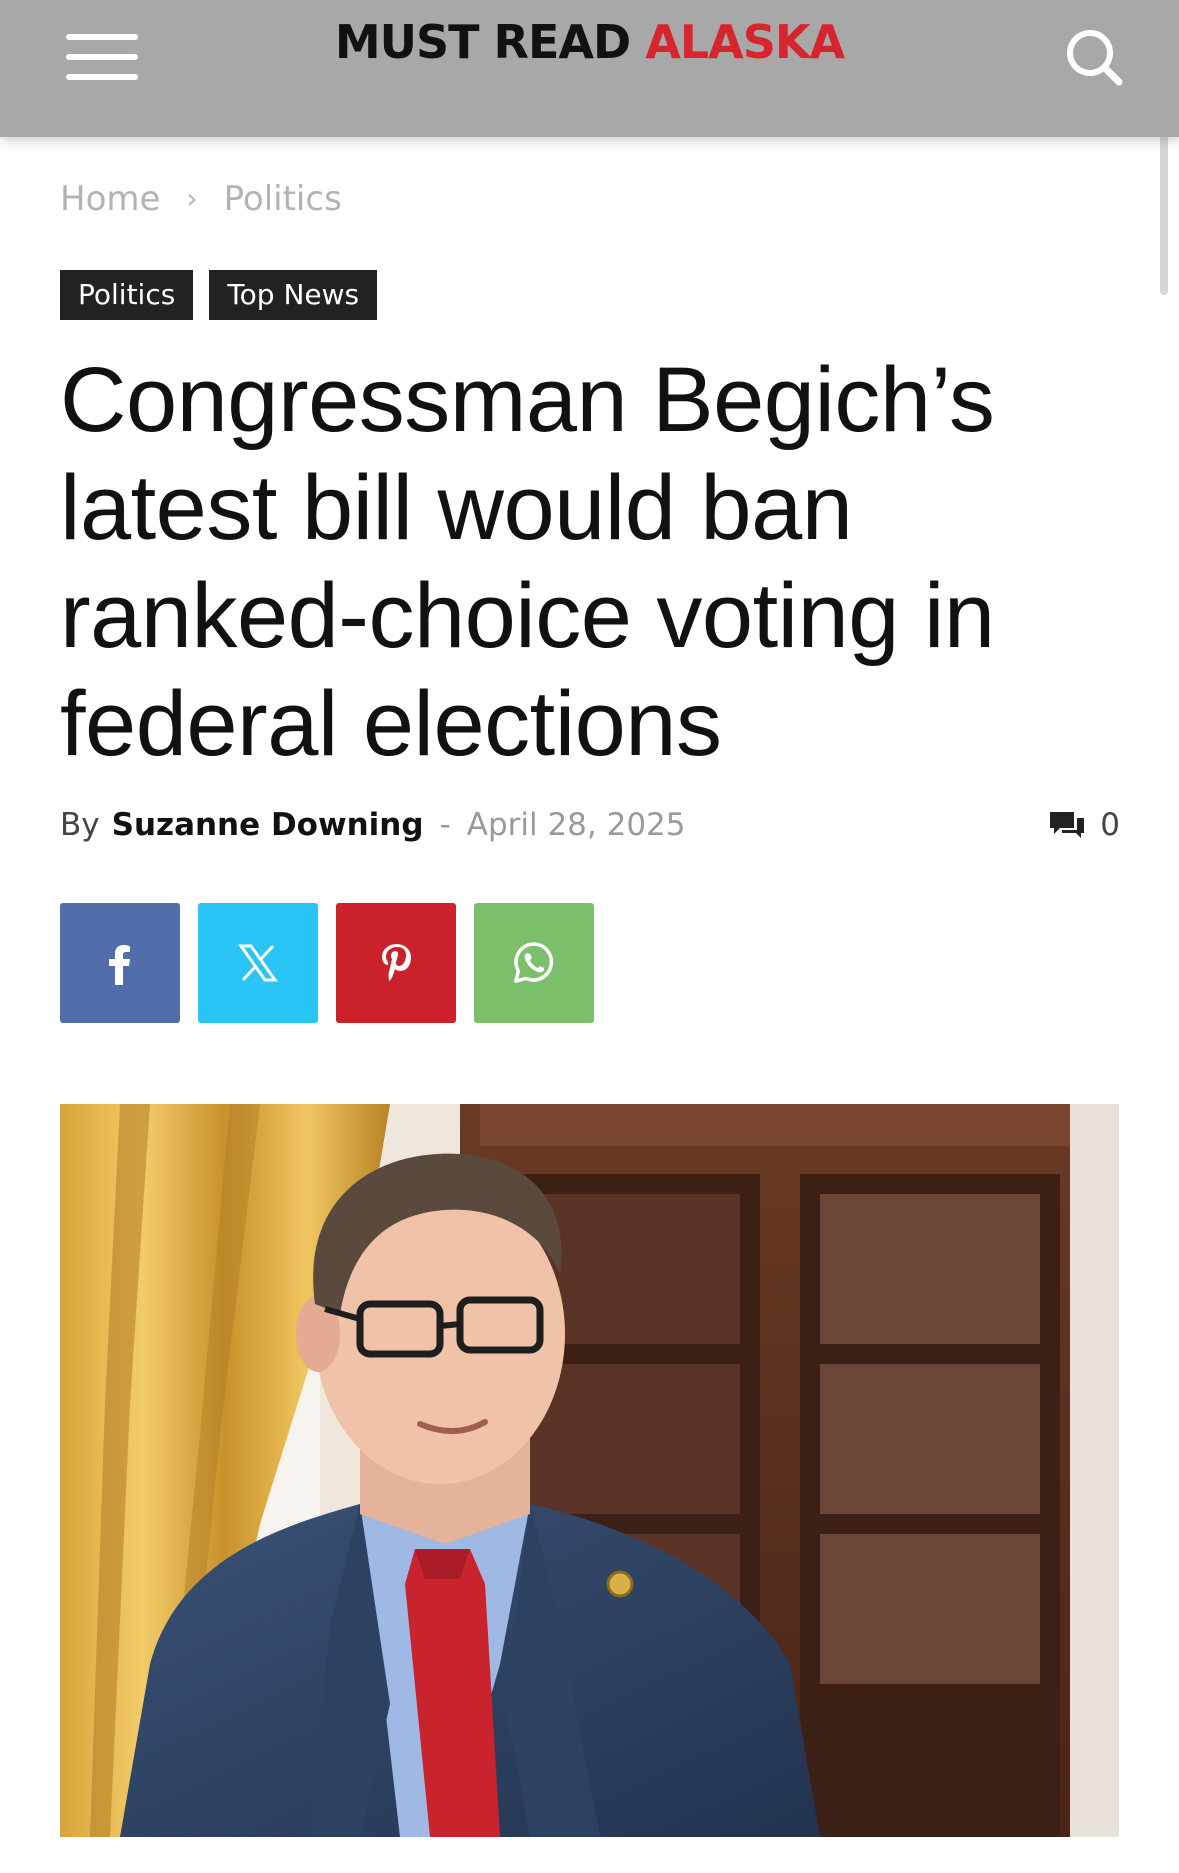  I want to click on author-link: Suzanne Downing, so click(268, 825).